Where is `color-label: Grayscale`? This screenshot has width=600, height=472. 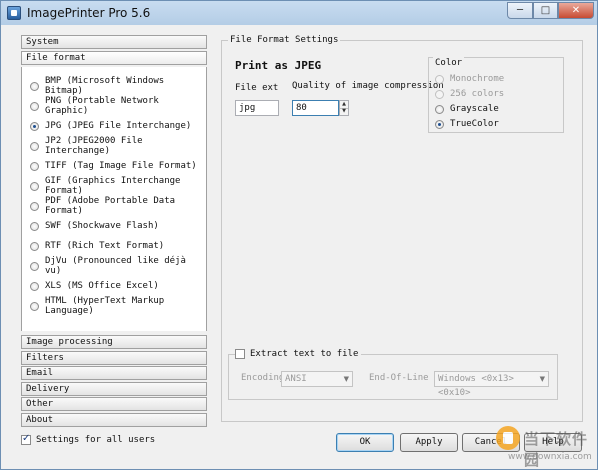 color-label: Grayscale is located at coordinates (474, 109).